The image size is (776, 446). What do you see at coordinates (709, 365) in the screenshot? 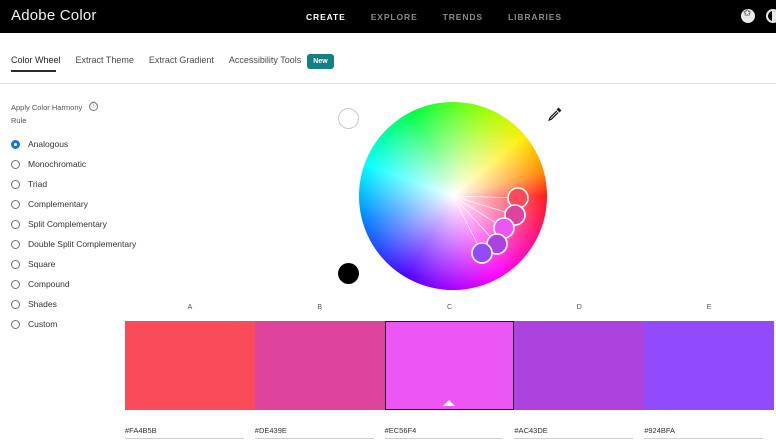
I see `swatch-e` at bounding box center [709, 365].